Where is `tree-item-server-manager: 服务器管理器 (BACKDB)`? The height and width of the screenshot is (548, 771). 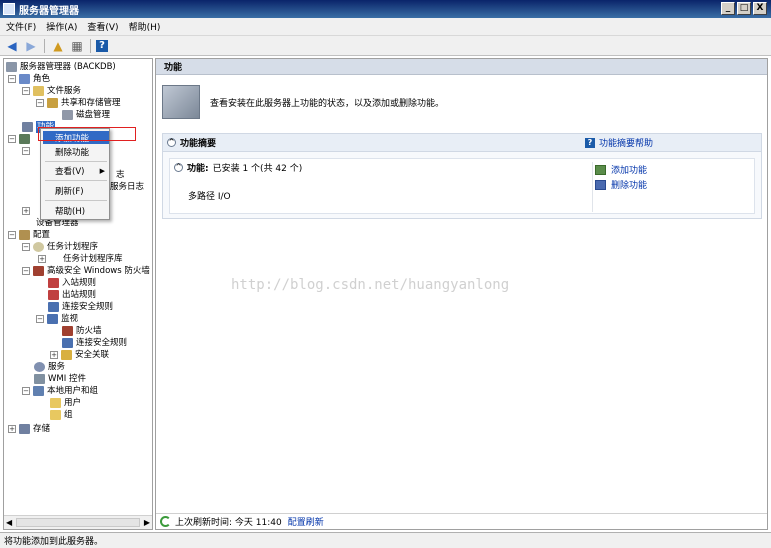
tree-item-server-manager: 服务器管理器 (BACKDB) is located at coordinates (61, 67).